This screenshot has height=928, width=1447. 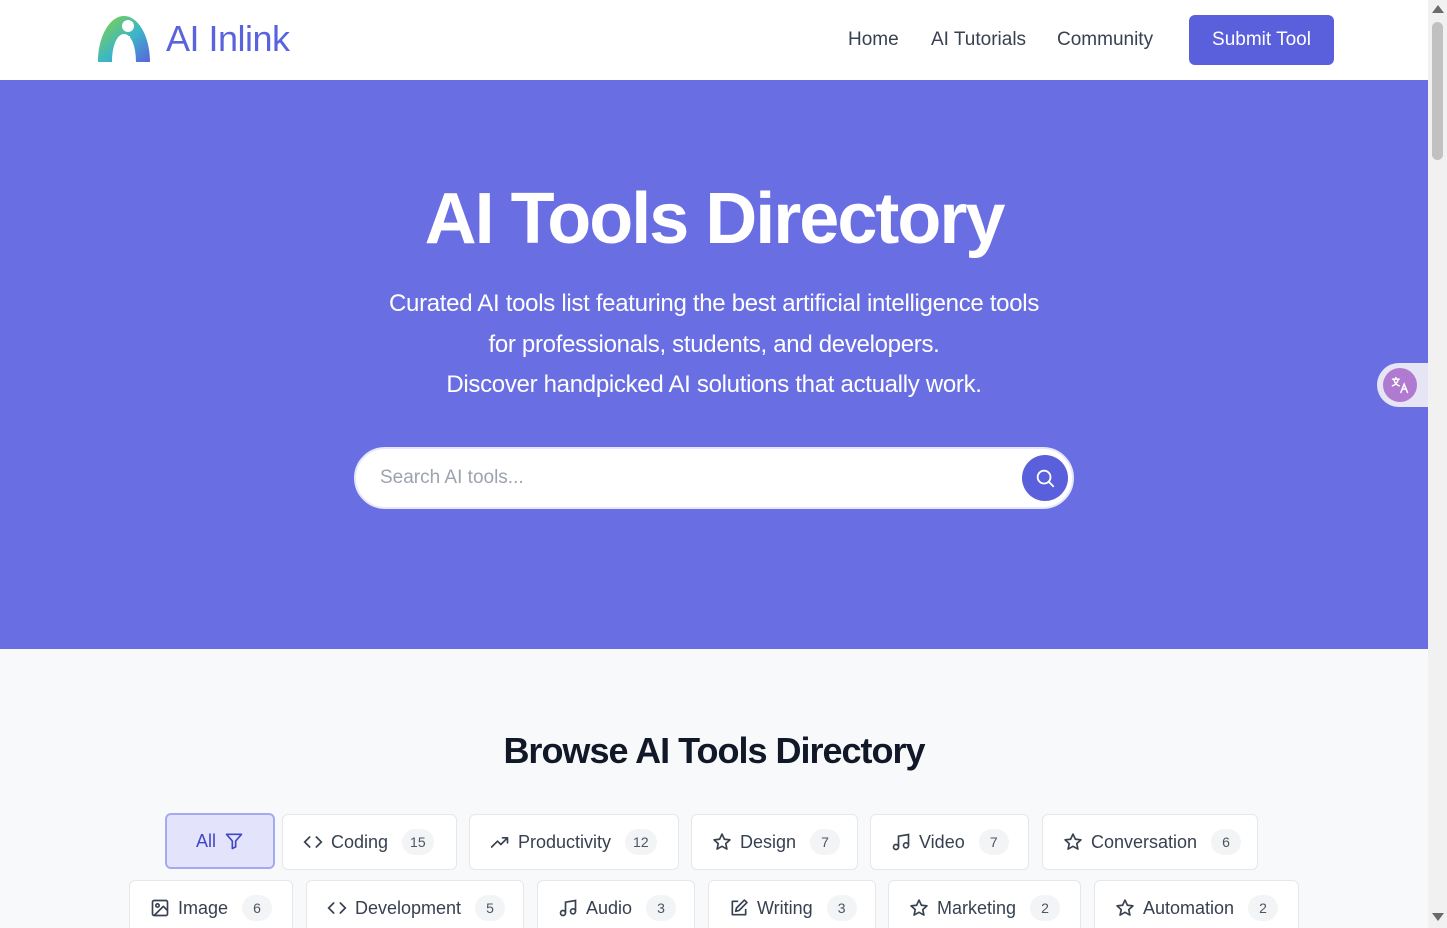 I want to click on filter-icon, so click(x=234, y=841).